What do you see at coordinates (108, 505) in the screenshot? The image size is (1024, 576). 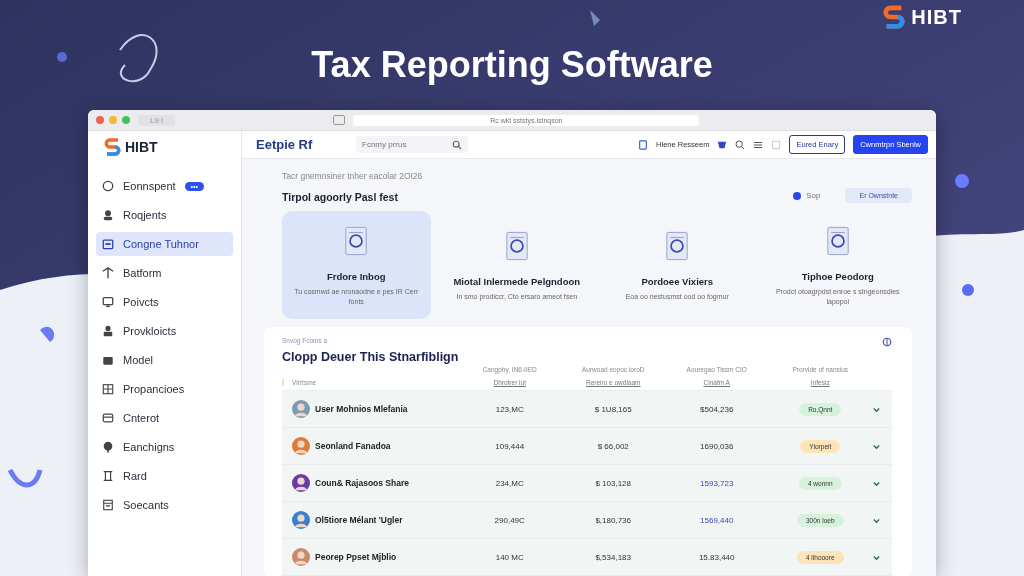 I see `doc-icon` at bounding box center [108, 505].